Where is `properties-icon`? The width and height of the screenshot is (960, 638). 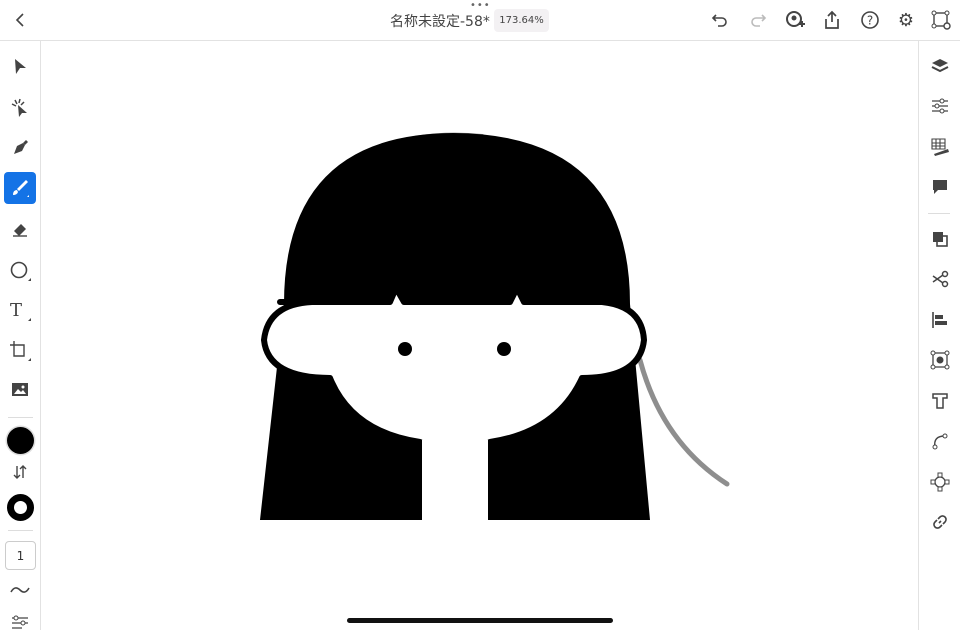 properties-icon is located at coordinates (940, 106).